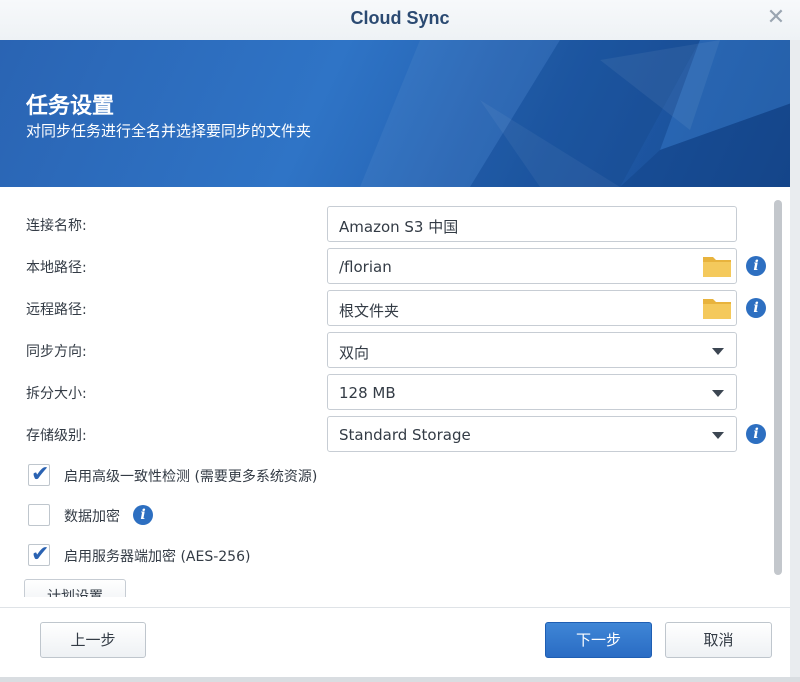 The width and height of the screenshot is (800, 682). I want to click on part-size-select: 128 MB, so click(532, 392).